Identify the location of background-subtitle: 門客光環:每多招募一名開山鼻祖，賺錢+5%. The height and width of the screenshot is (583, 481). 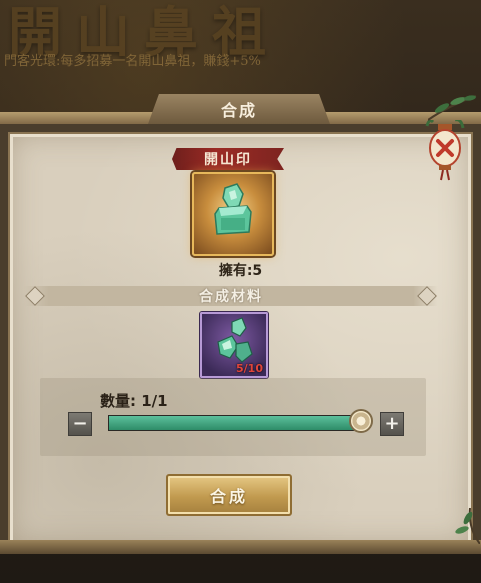
(132, 61).